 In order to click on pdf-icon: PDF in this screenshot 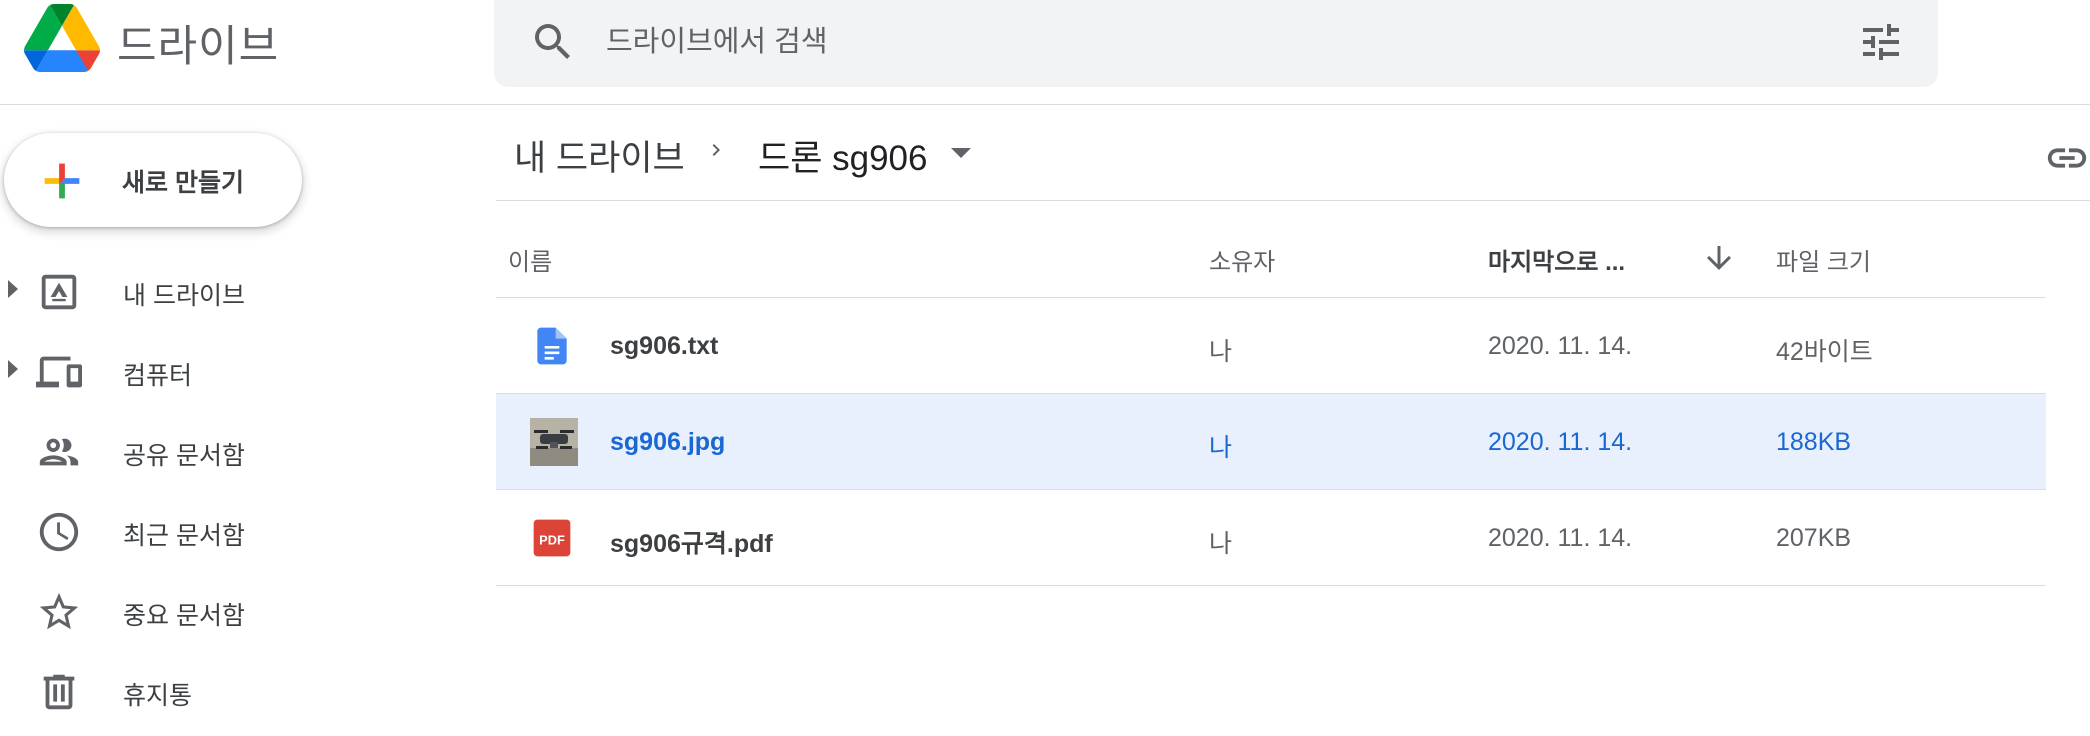, I will do `click(552, 538)`.